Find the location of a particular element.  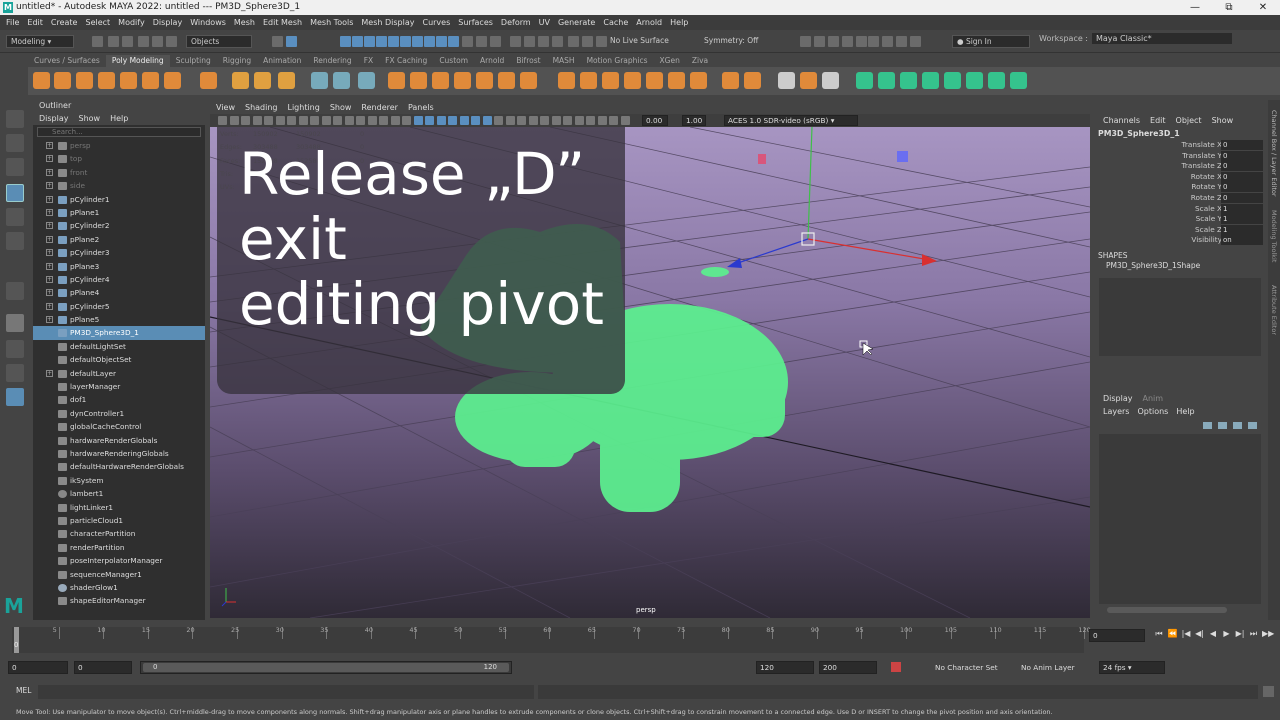

outliner-item: + pPlane3 is located at coordinates (119, 266).